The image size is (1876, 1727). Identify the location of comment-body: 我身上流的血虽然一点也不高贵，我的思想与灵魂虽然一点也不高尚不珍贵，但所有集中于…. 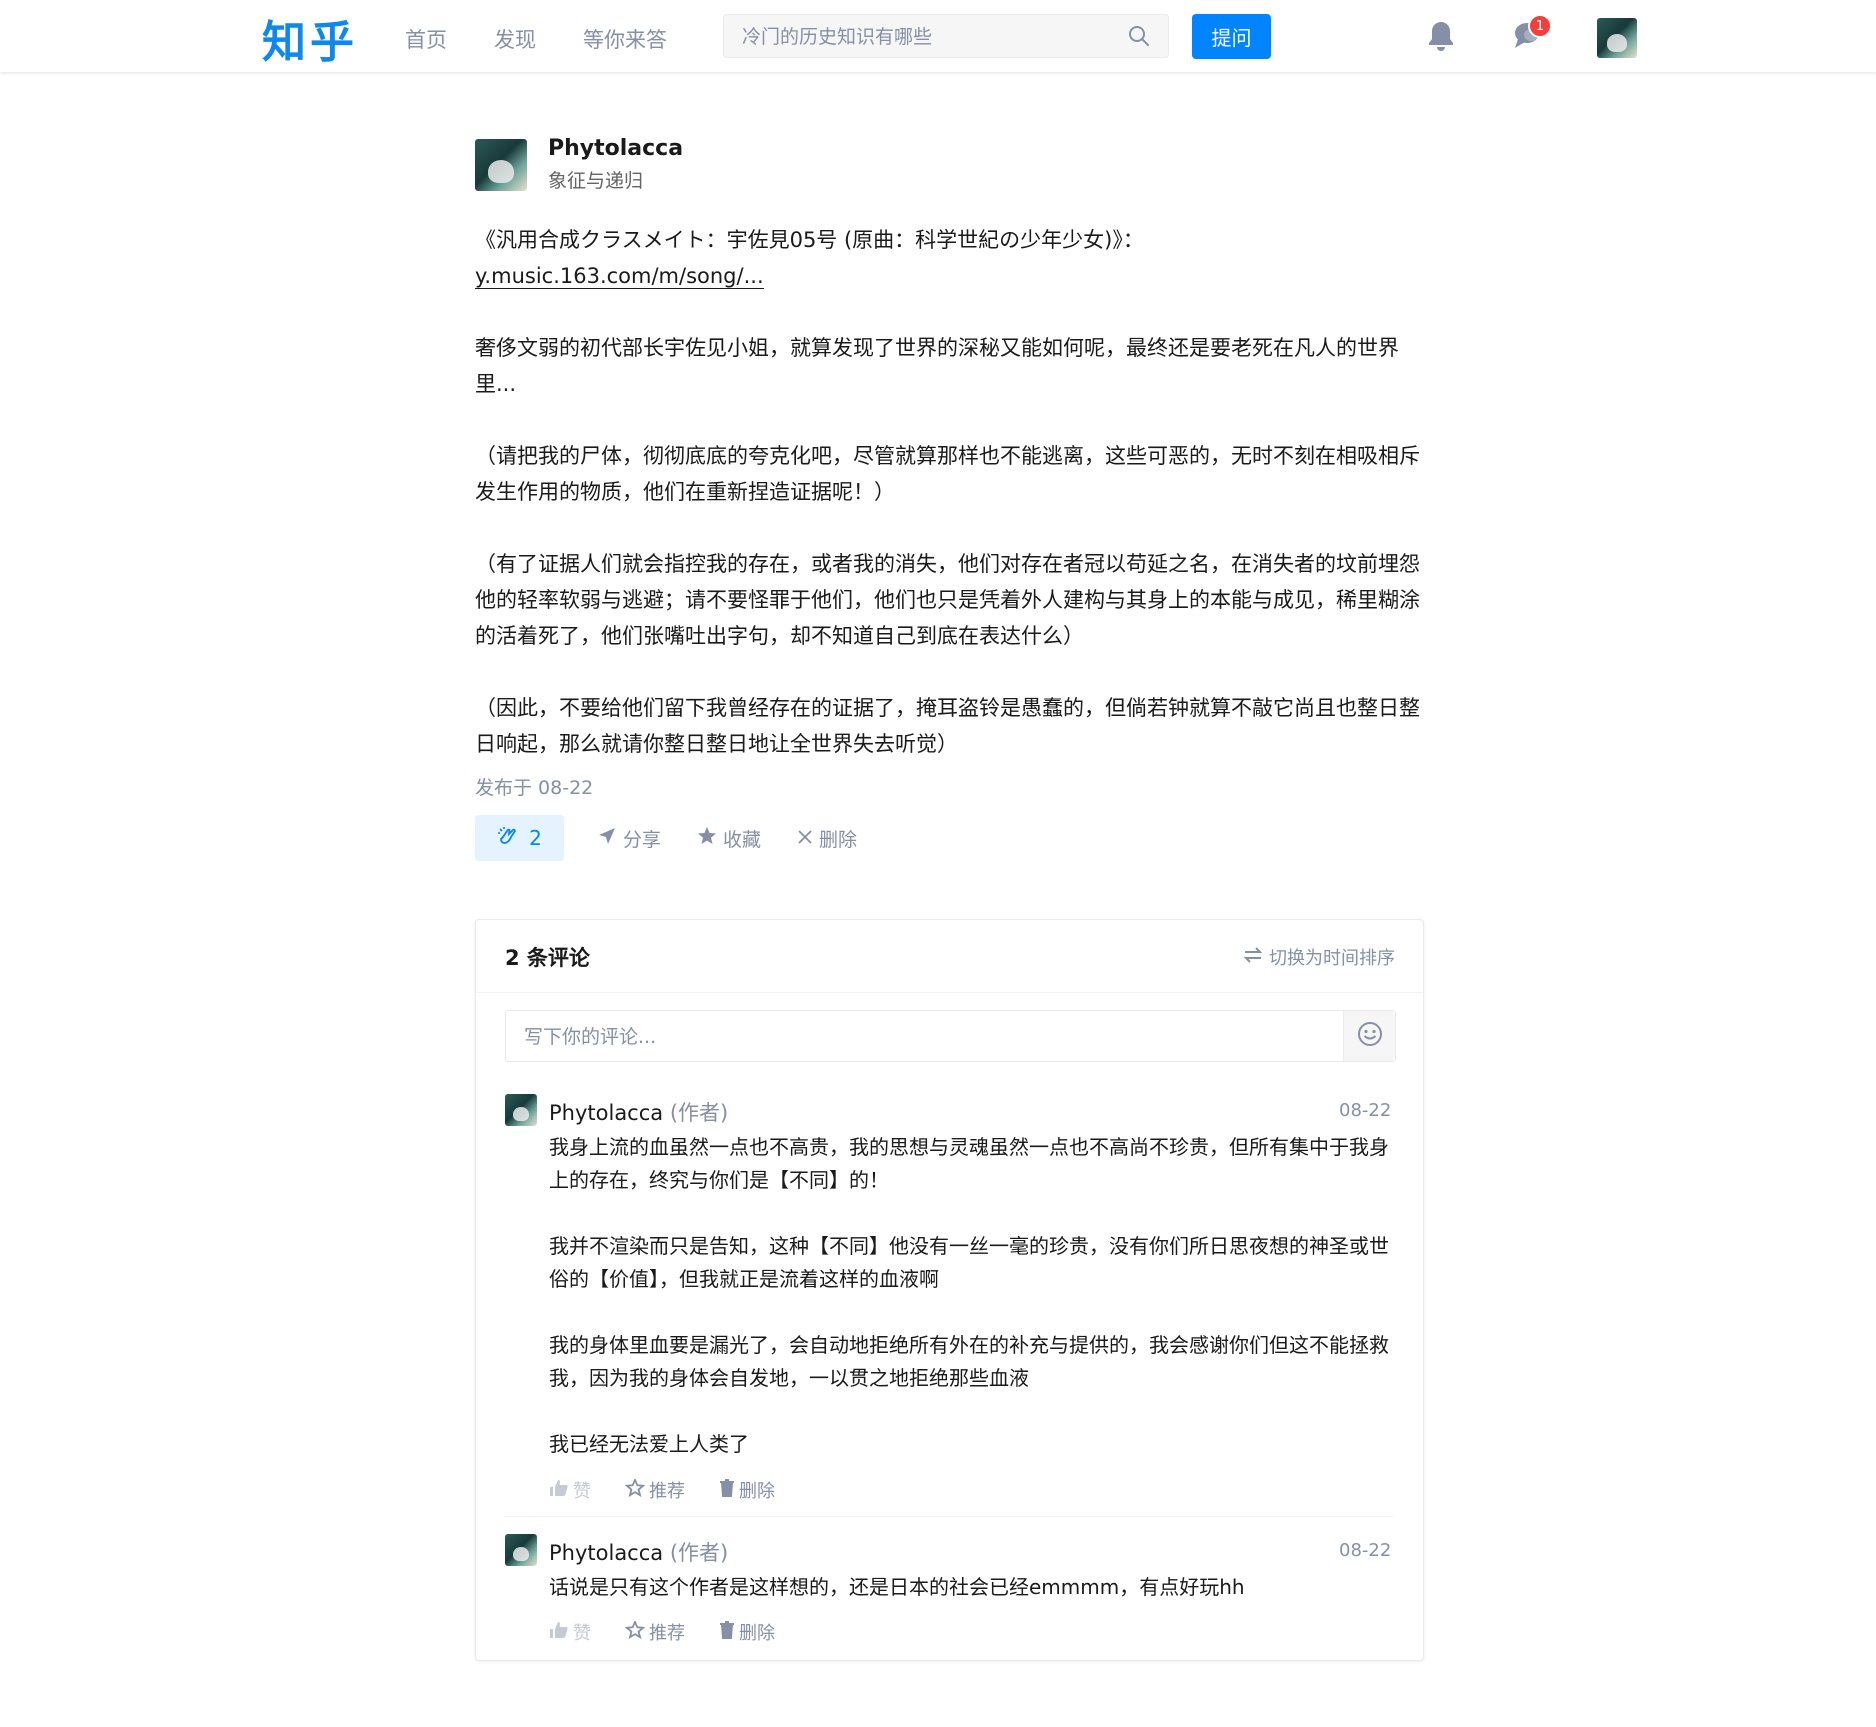
(974, 1296).